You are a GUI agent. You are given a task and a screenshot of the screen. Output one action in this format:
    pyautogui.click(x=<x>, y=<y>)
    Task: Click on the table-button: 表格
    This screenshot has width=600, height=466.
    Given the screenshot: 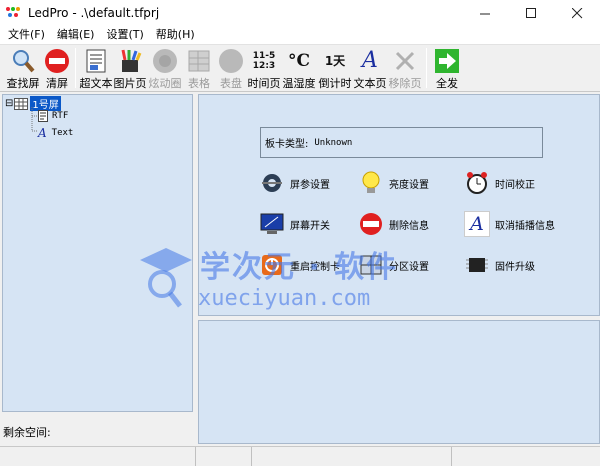 What is the action you would take?
    pyautogui.click(x=199, y=68)
    